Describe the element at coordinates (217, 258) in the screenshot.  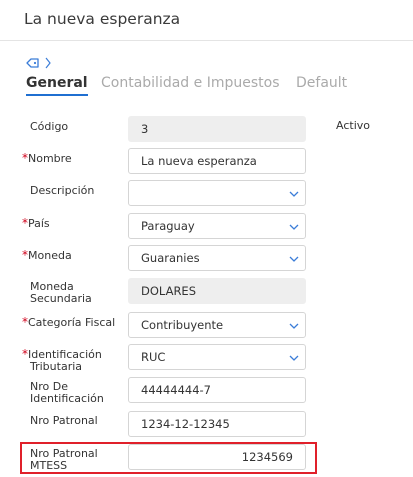
I see `moneda-select: Guaranies` at that location.